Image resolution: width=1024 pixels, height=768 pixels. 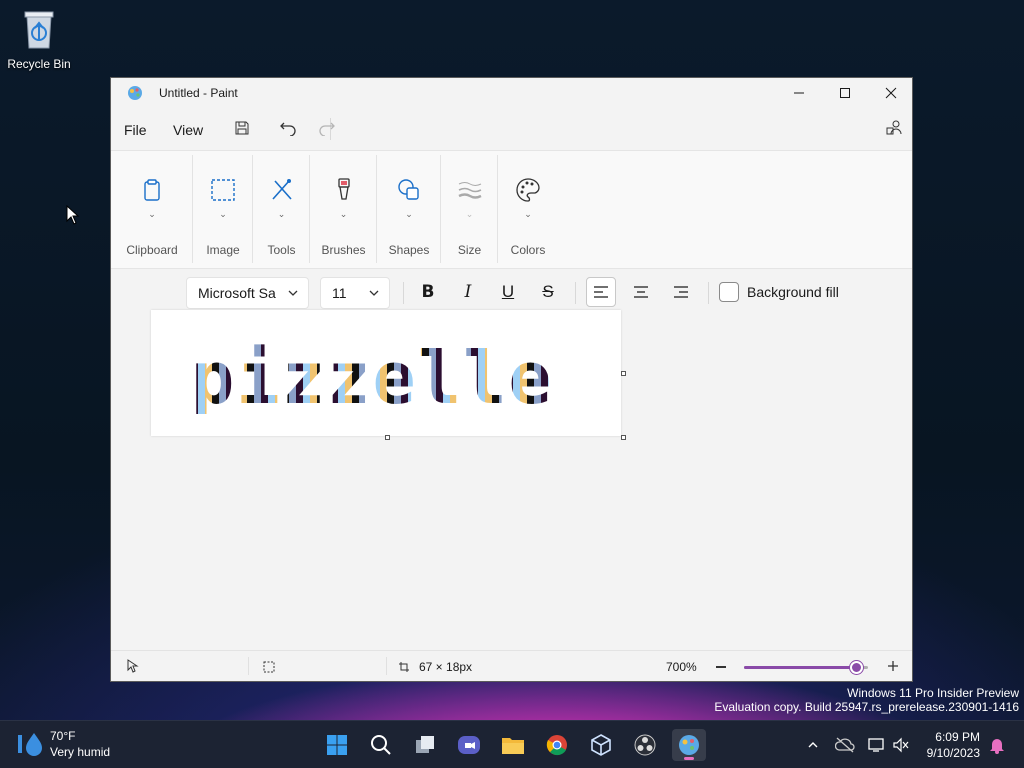 I want to click on ribbon-group-clipboard: ⌄ Clipboard, so click(x=152, y=210).